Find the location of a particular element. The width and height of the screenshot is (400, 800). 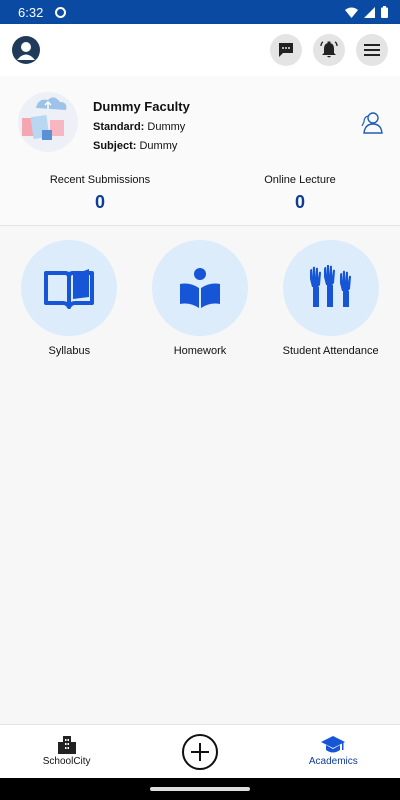

signal-icon is located at coordinates (369, 12).